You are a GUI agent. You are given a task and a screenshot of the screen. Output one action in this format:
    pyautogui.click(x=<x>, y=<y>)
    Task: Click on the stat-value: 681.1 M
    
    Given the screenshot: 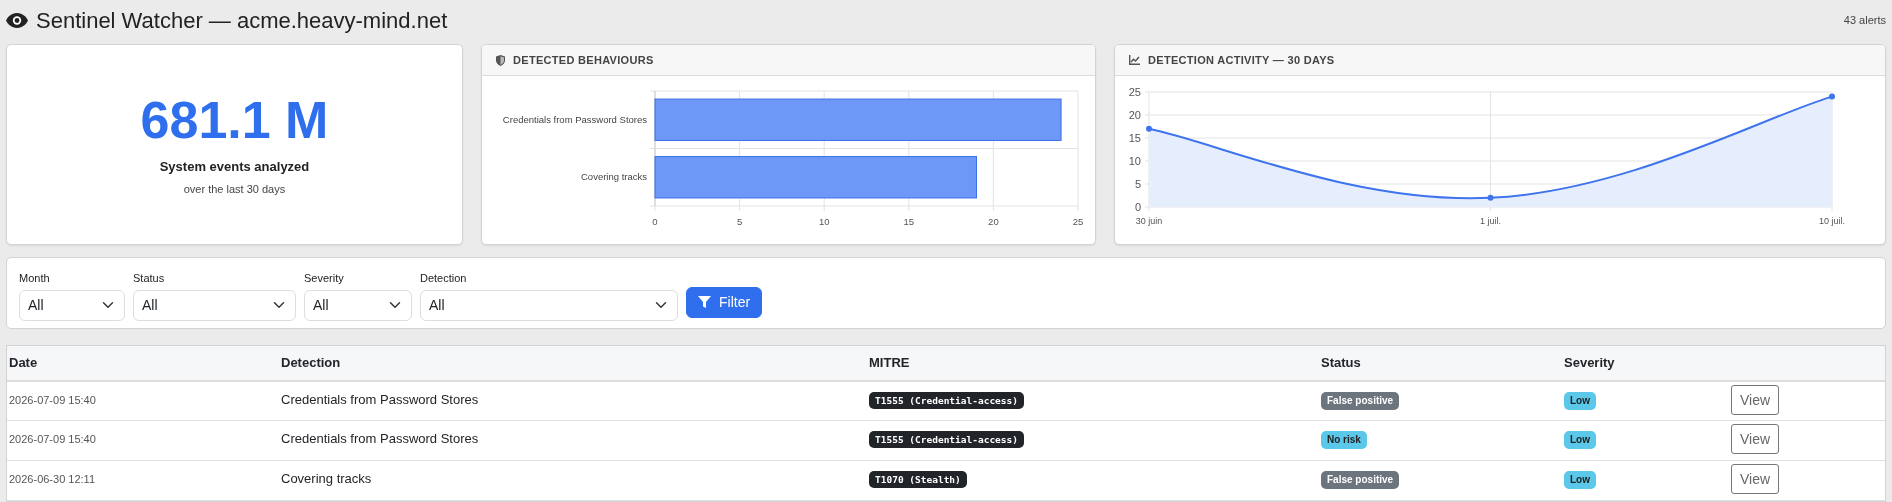 What is the action you would take?
    pyautogui.click(x=234, y=120)
    